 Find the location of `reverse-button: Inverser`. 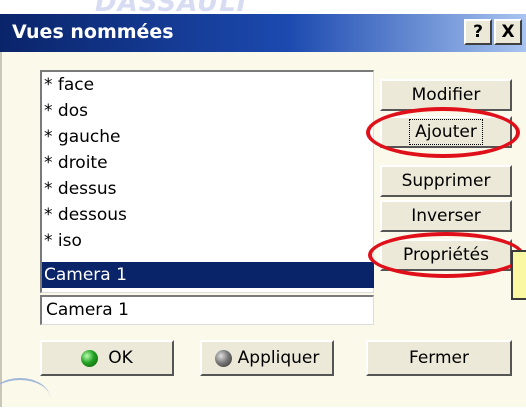

reverse-button: Inverser is located at coordinates (446, 216).